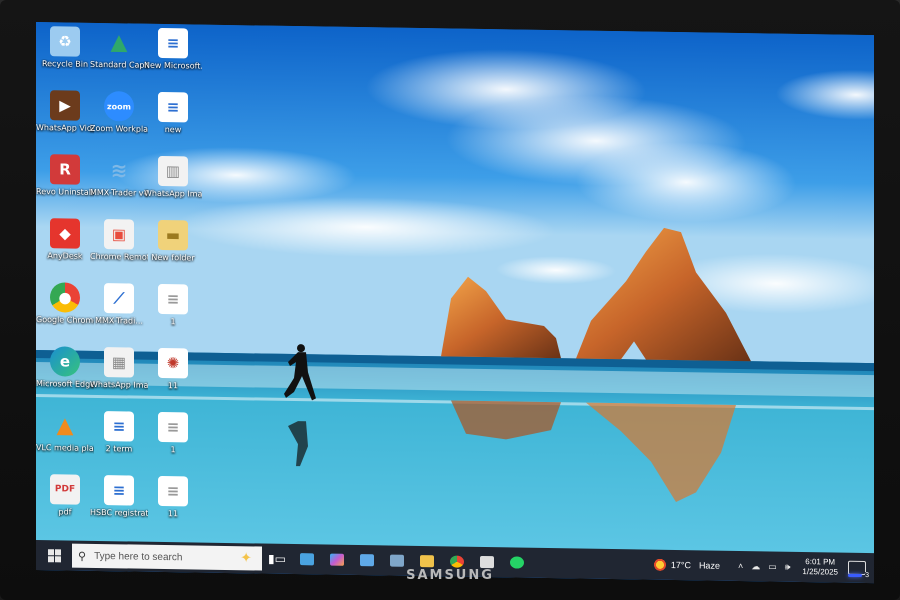  Describe the element at coordinates (65, 448) in the screenshot. I see `desktop-icon-label: VLC media player` at that location.